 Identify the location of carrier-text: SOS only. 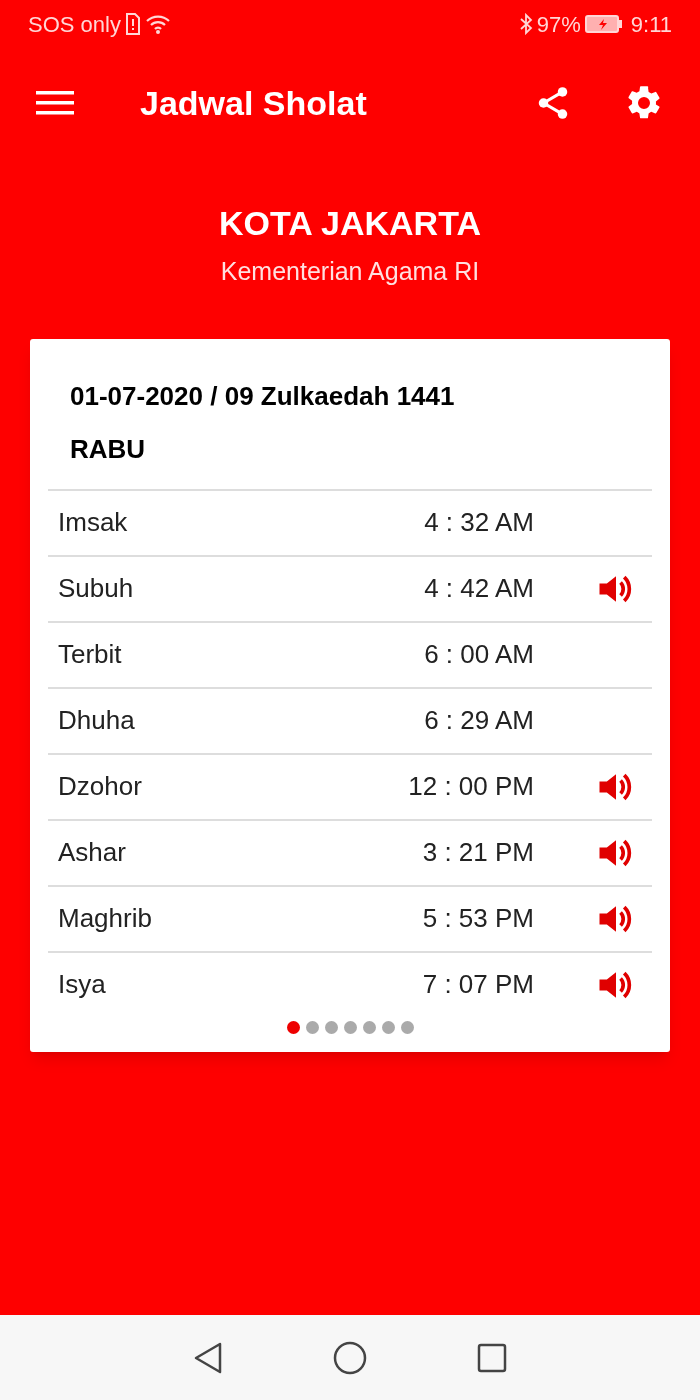
(74, 24).